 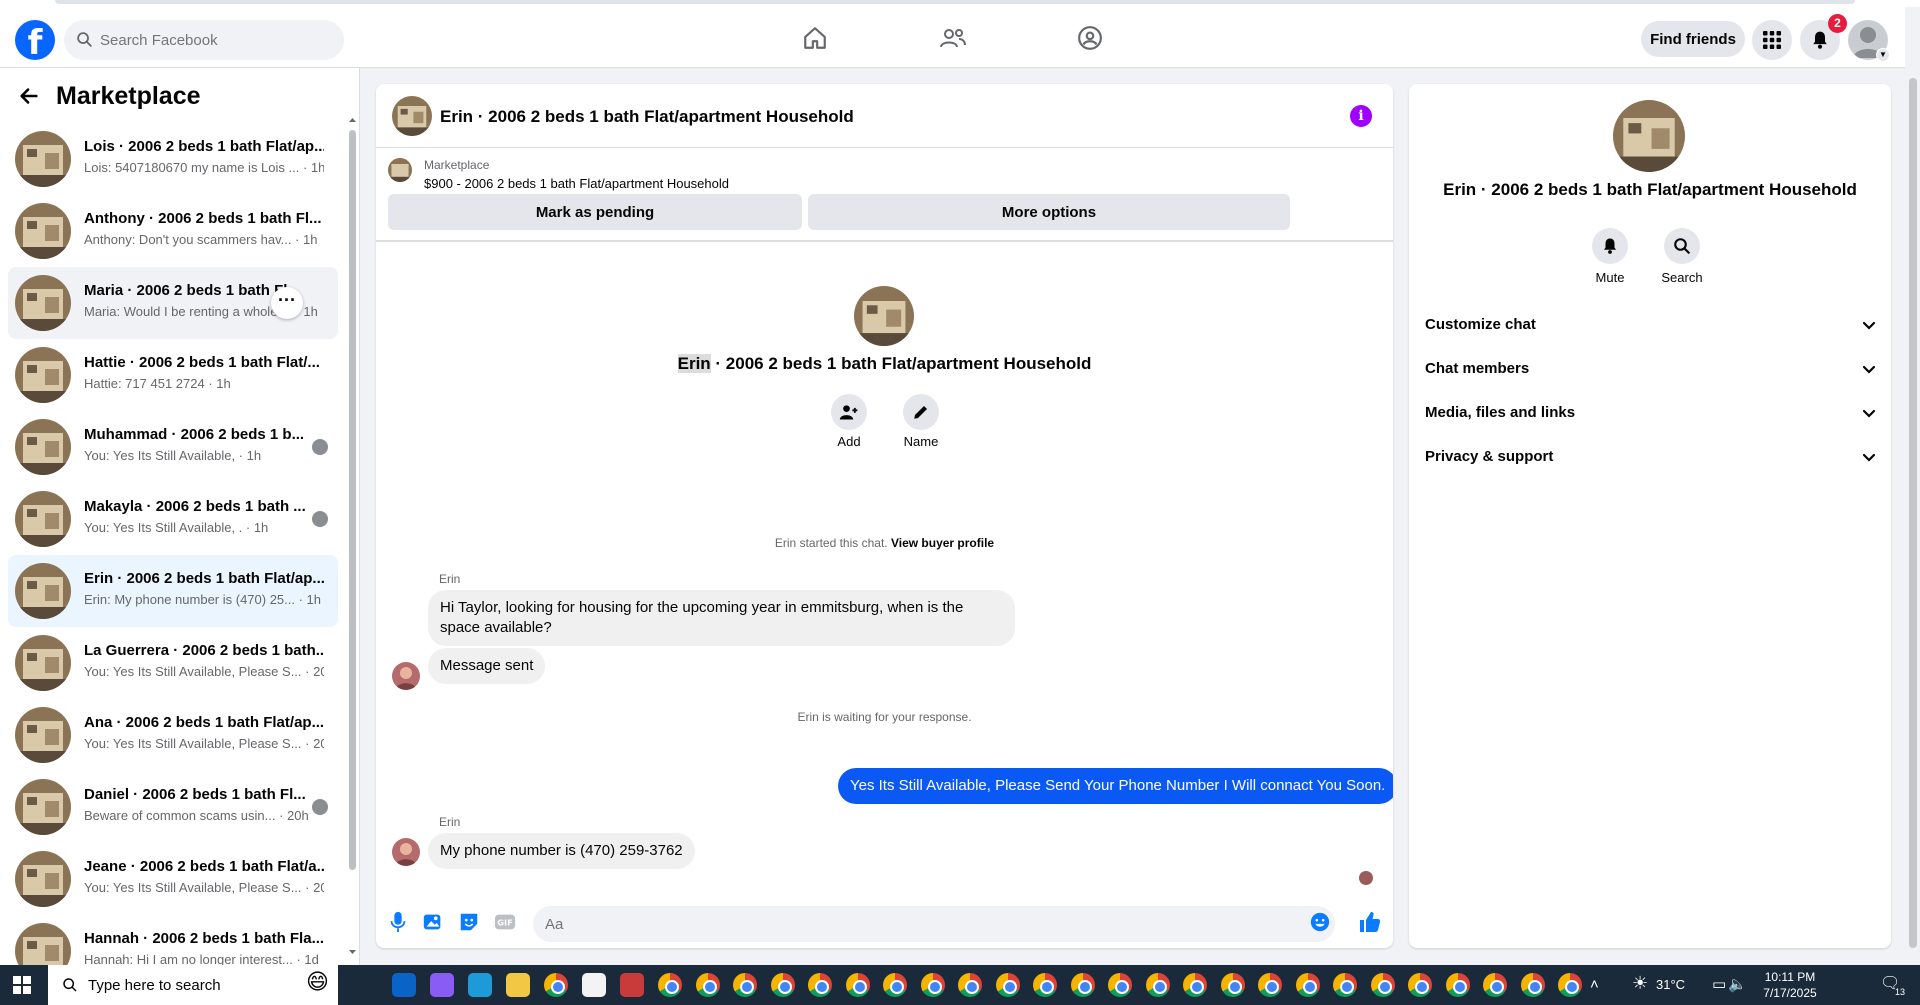 I want to click on more-options-dots-icon: ···, so click(x=287, y=303).